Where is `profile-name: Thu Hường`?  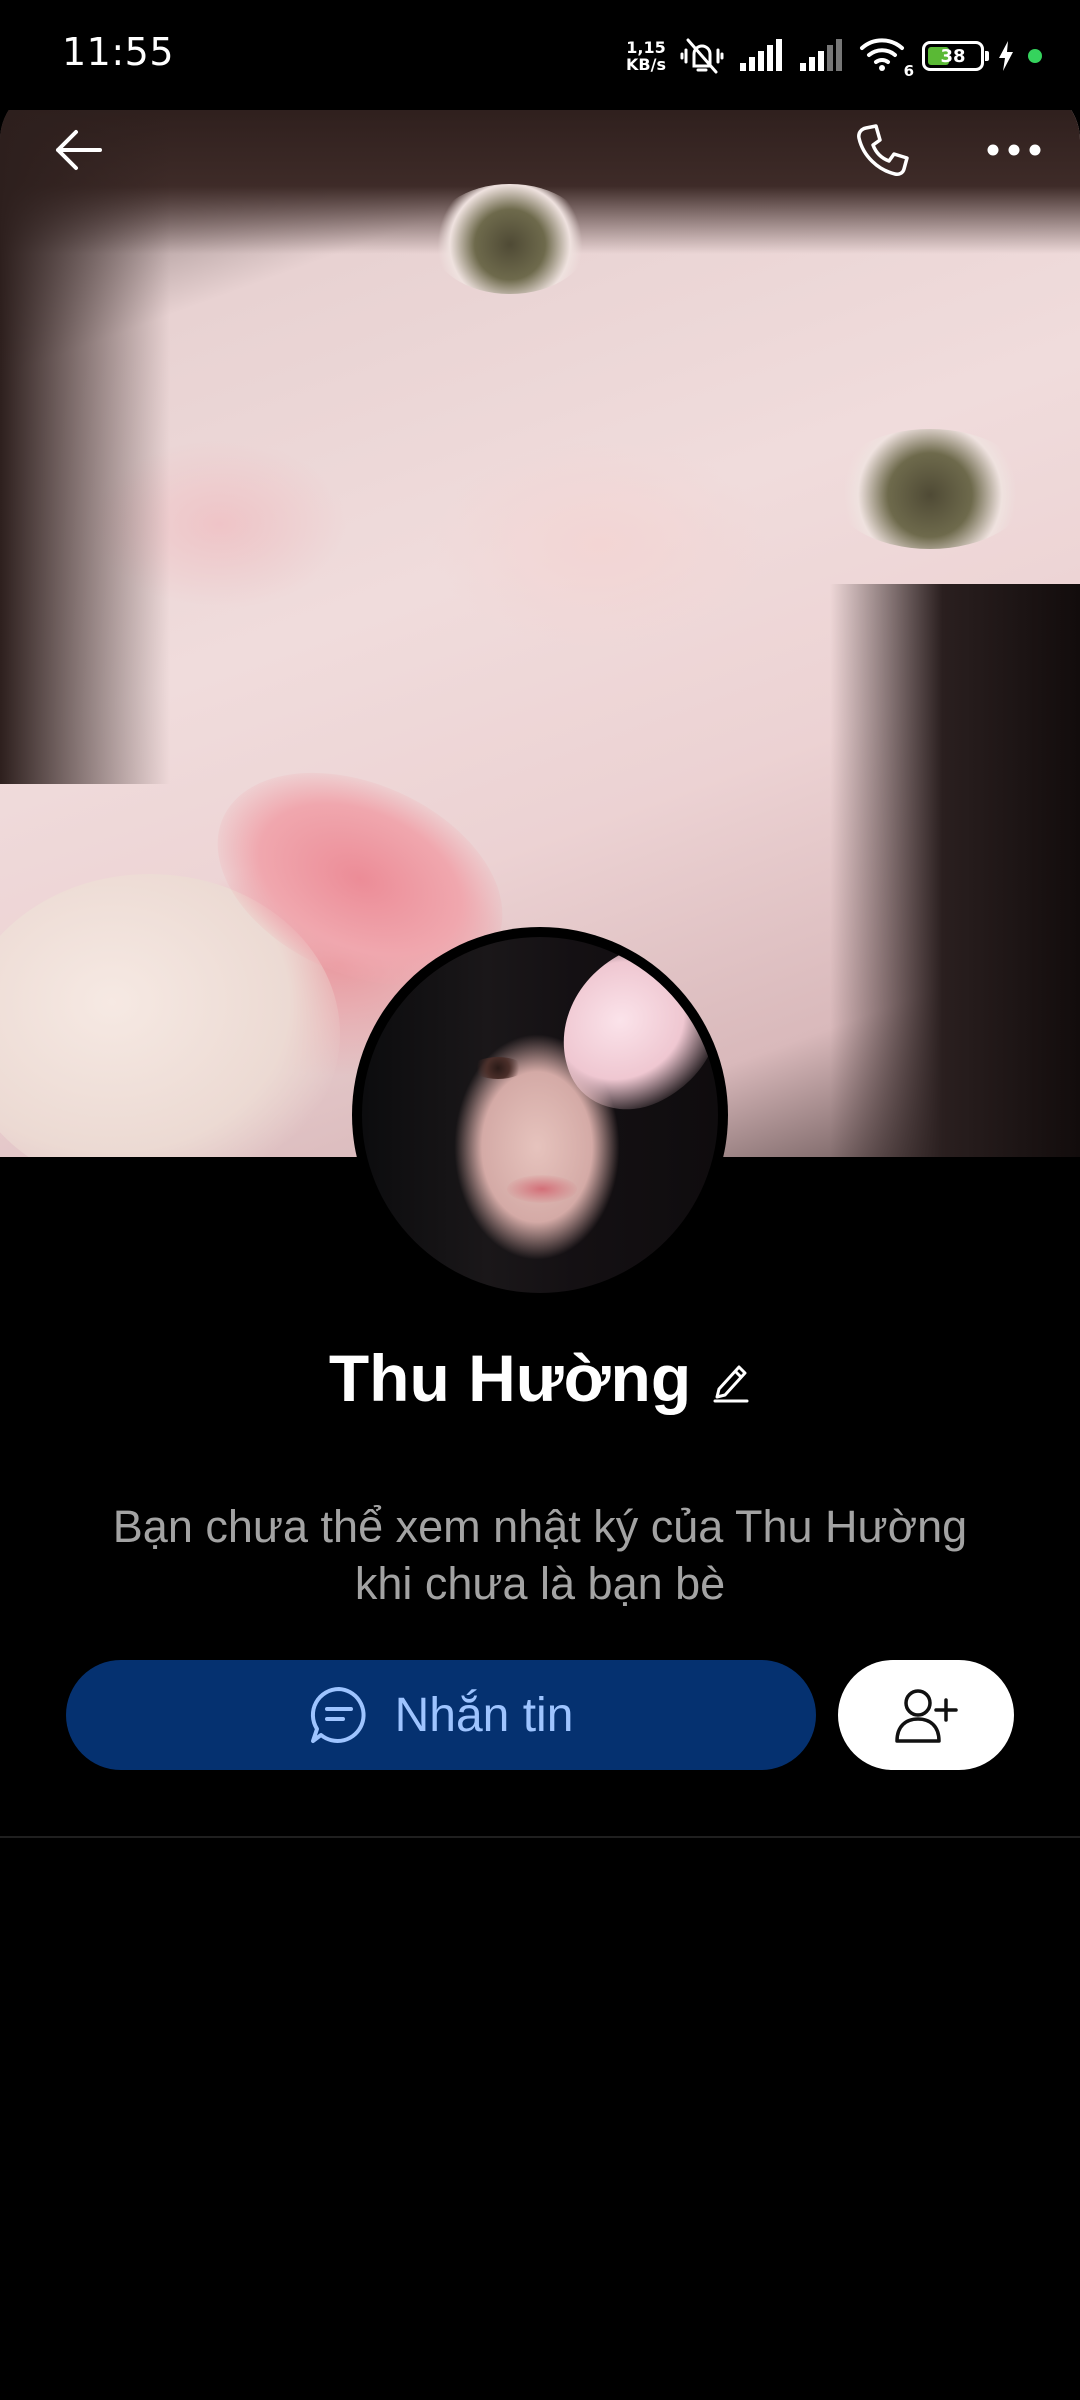 profile-name: Thu Hường is located at coordinates (510, 1378).